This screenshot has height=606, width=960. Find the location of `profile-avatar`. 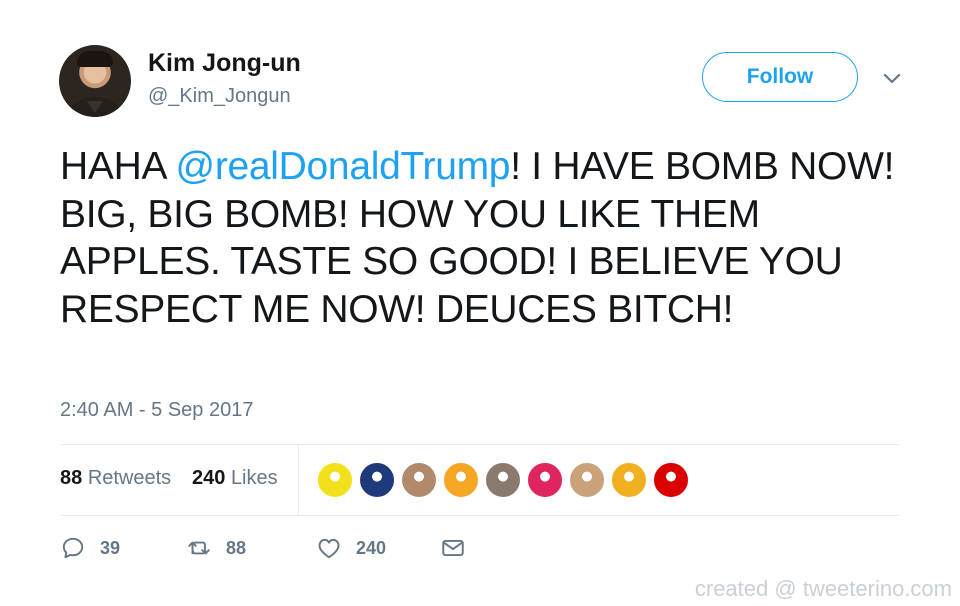

profile-avatar is located at coordinates (95, 81).